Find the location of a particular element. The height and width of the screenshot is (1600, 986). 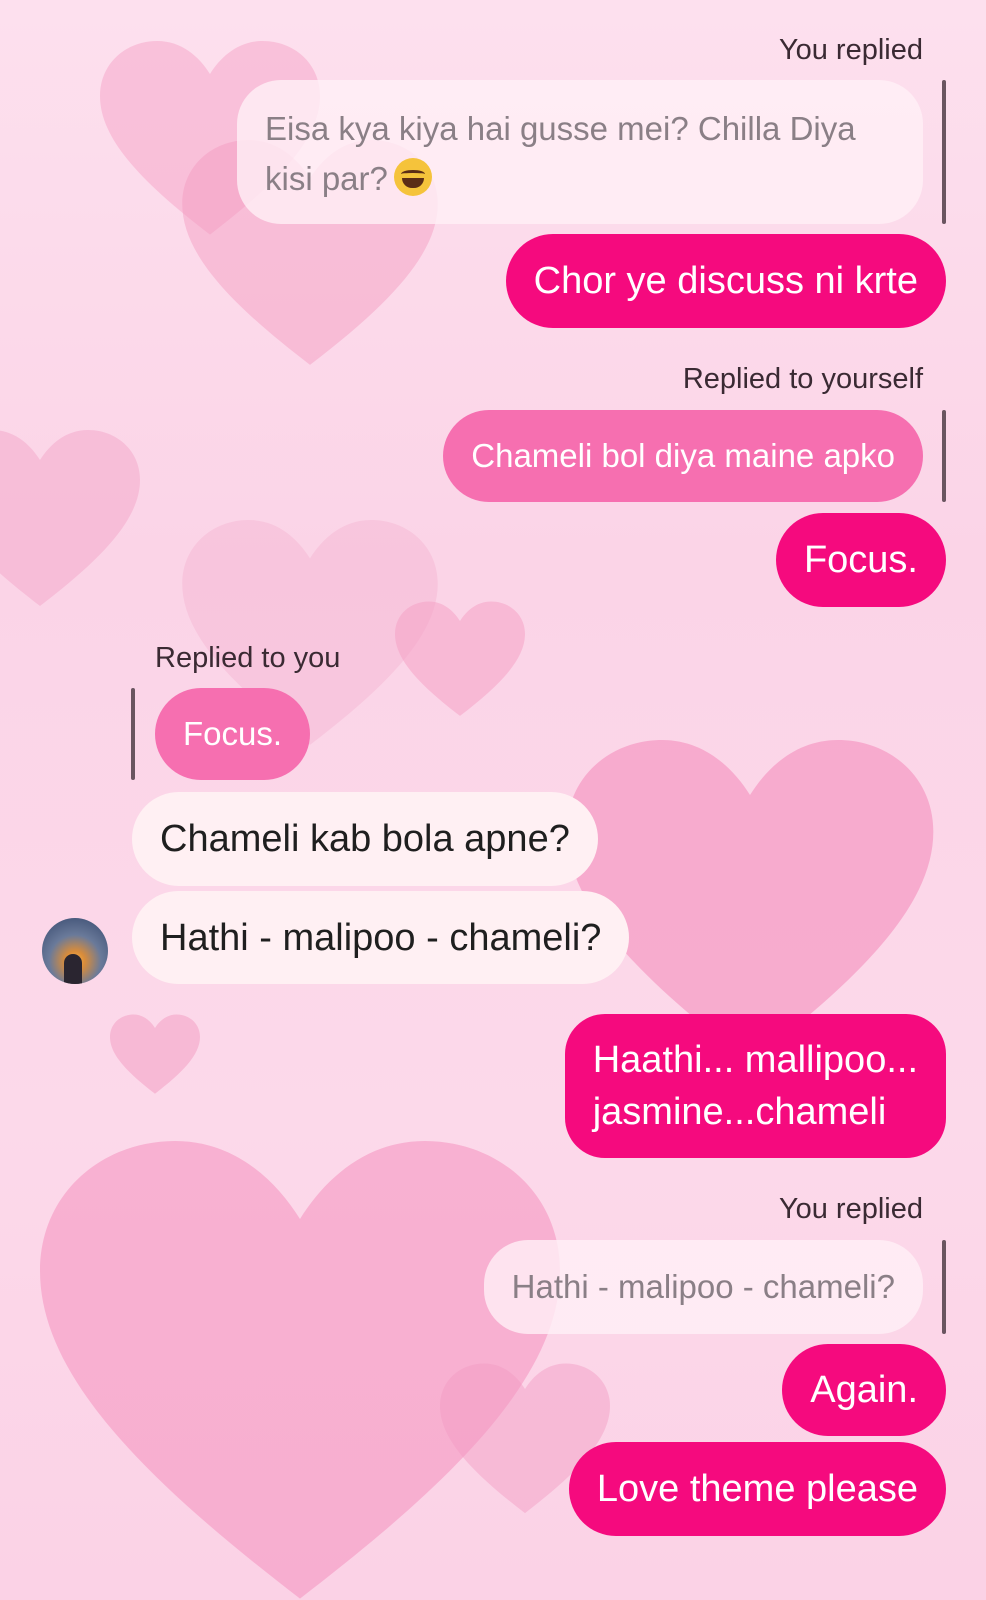

message-text: Haathi... mallipoo... jasmine...chameli is located at coordinates (755, 1086).